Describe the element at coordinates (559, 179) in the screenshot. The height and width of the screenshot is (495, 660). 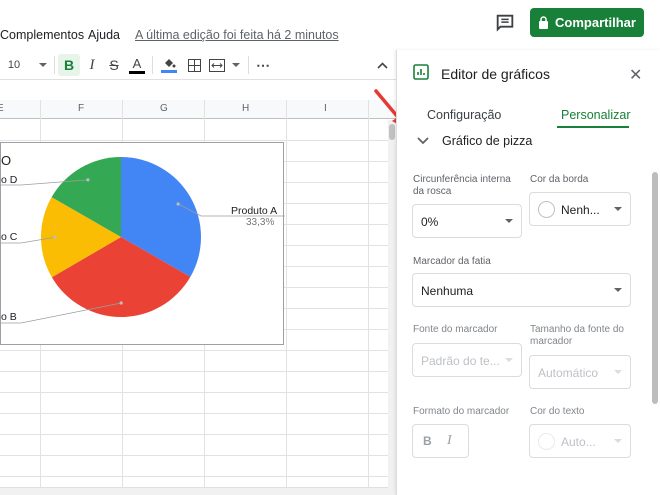
I see `border-color-label: Cor da borda` at that location.